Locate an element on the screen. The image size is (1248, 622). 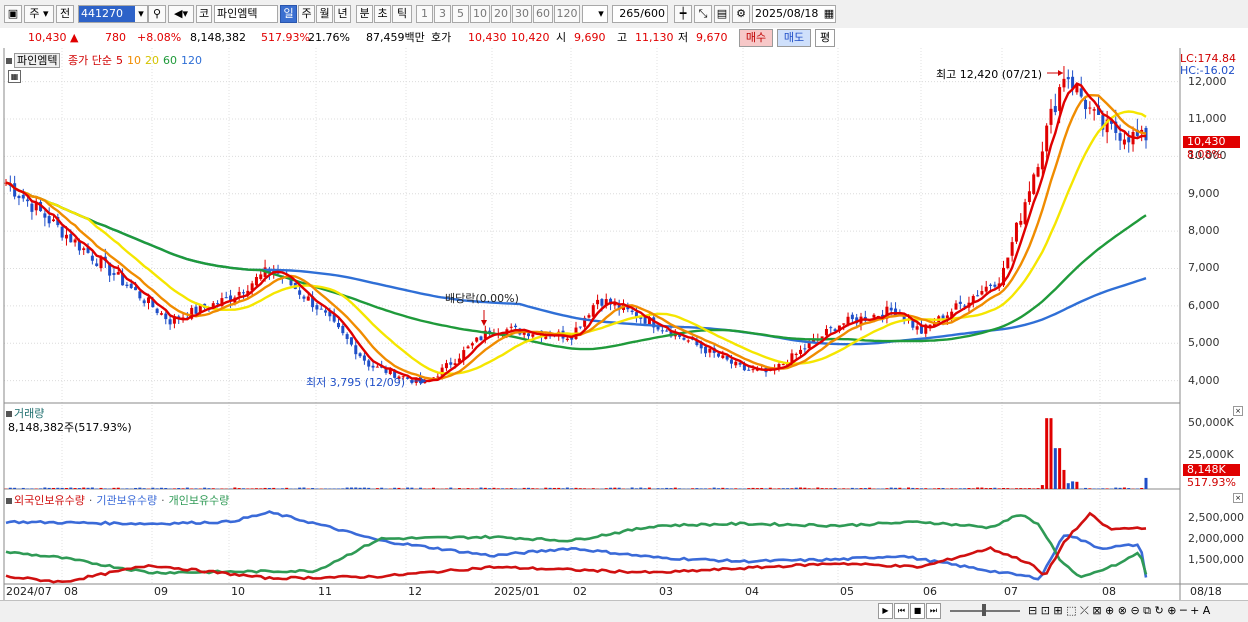
price-tick-label: 4,000 is located at coordinates (1204, 380).